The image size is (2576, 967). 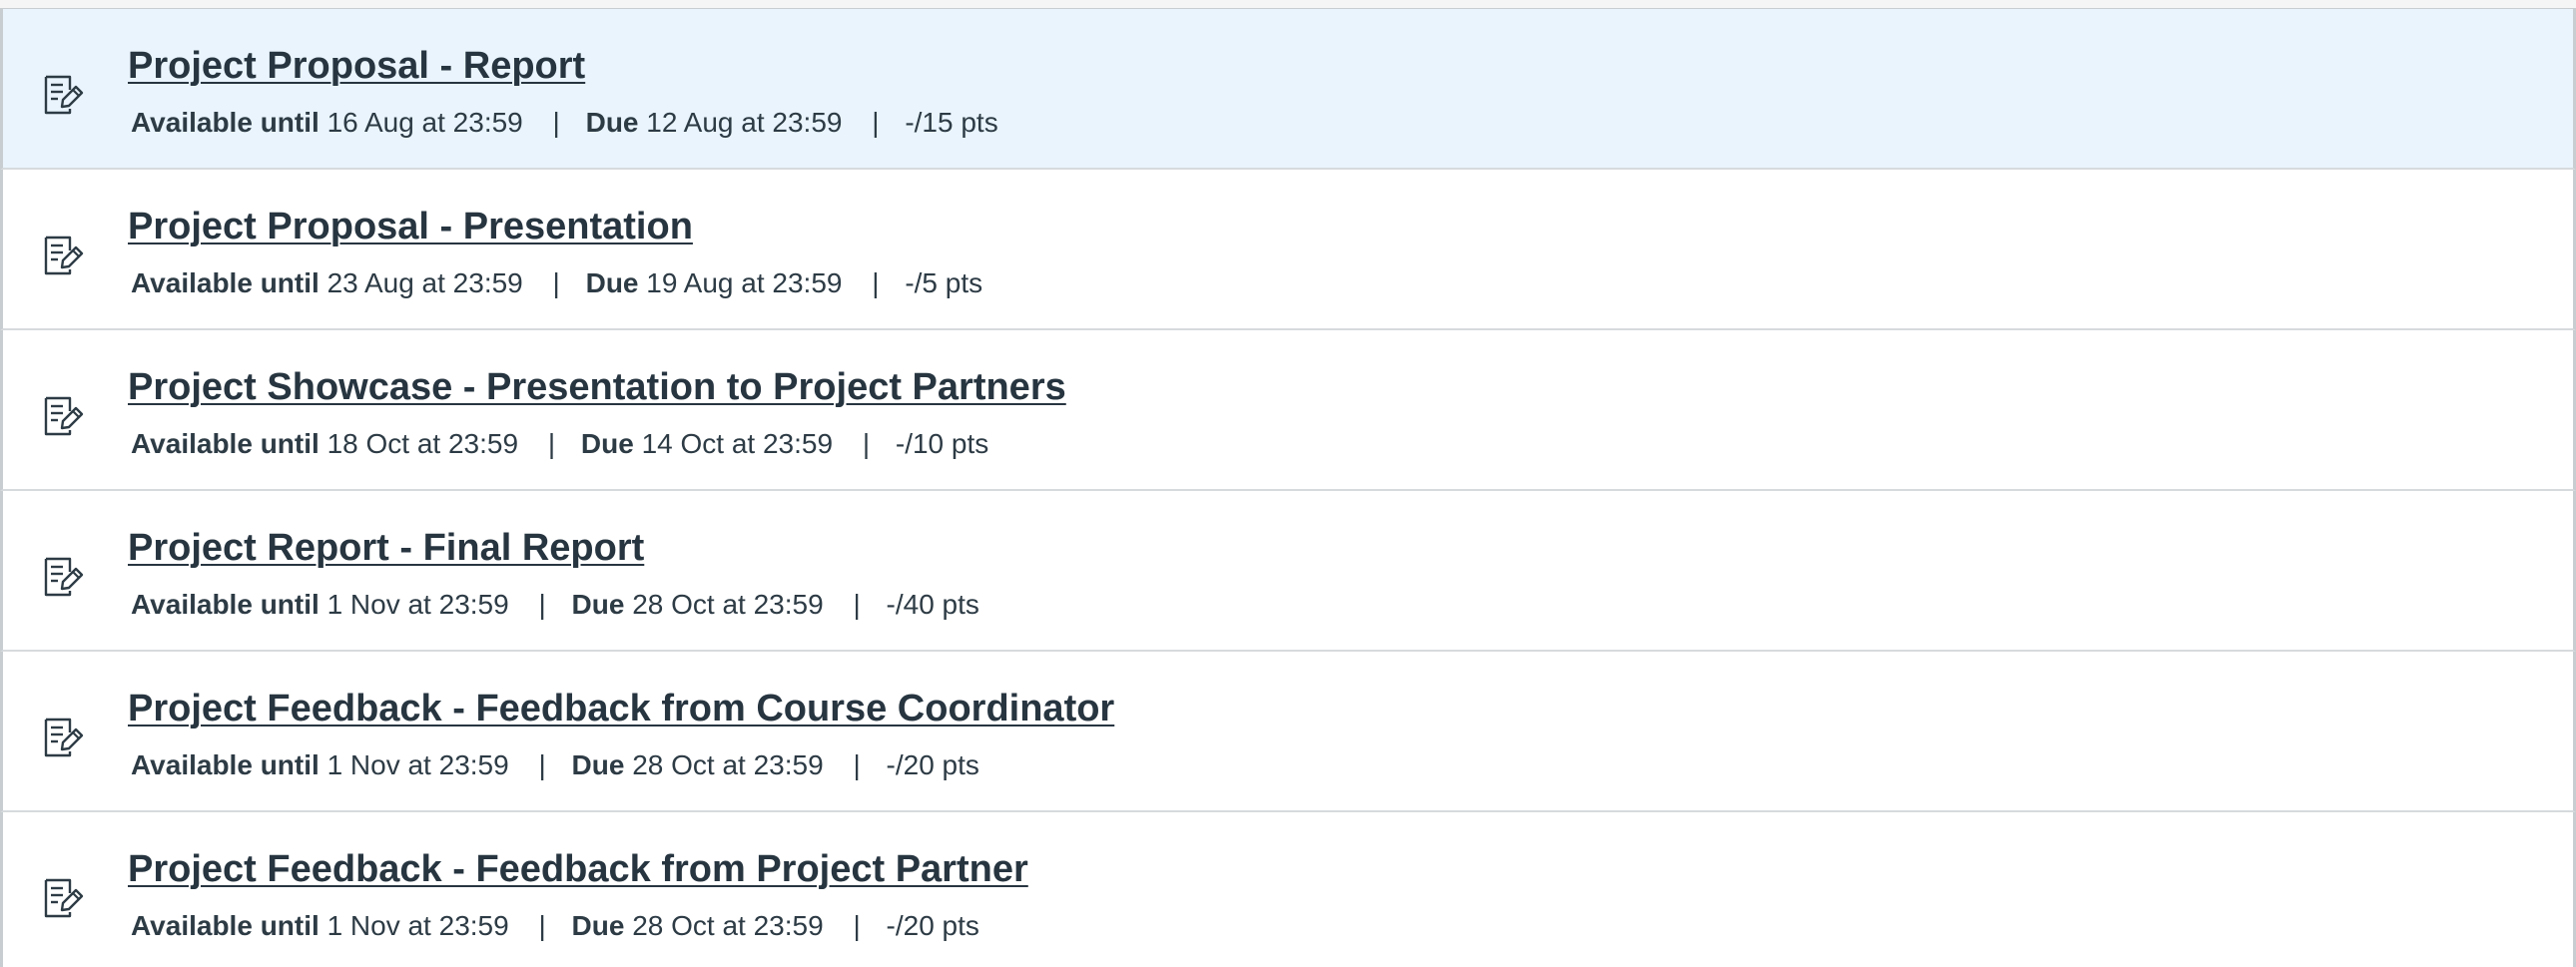 What do you see at coordinates (1288, 4) in the screenshot?
I see `list-top-edge` at bounding box center [1288, 4].